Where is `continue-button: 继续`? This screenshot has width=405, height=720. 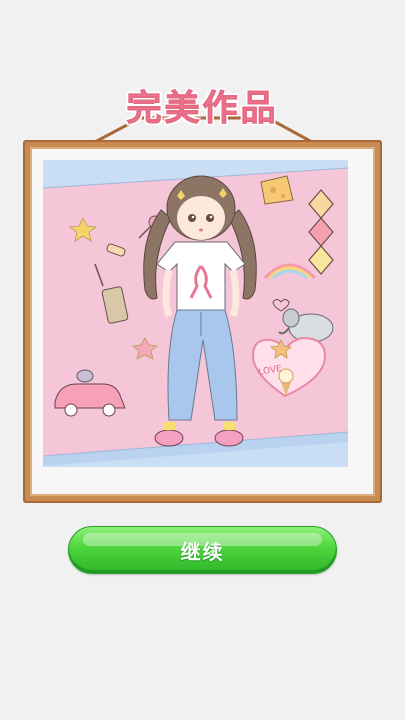 continue-button: 继续 is located at coordinates (202, 550).